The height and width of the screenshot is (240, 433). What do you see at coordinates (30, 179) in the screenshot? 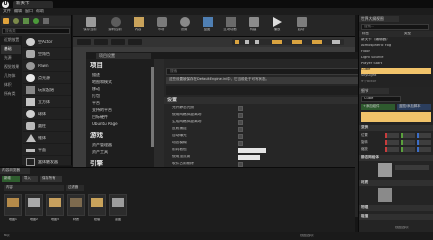
I see `import-button: 导入` at bounding box center [30, 179].